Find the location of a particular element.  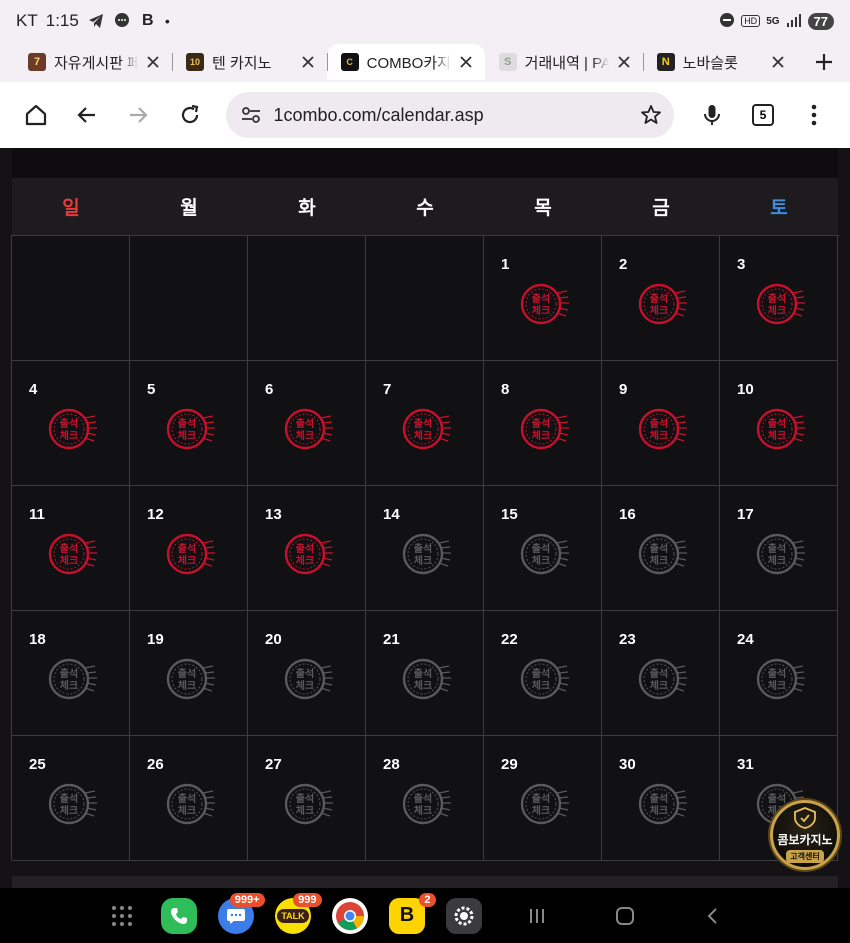

calendar-day-cell: 14 출석 체크 is located at coordinates (425, 548).